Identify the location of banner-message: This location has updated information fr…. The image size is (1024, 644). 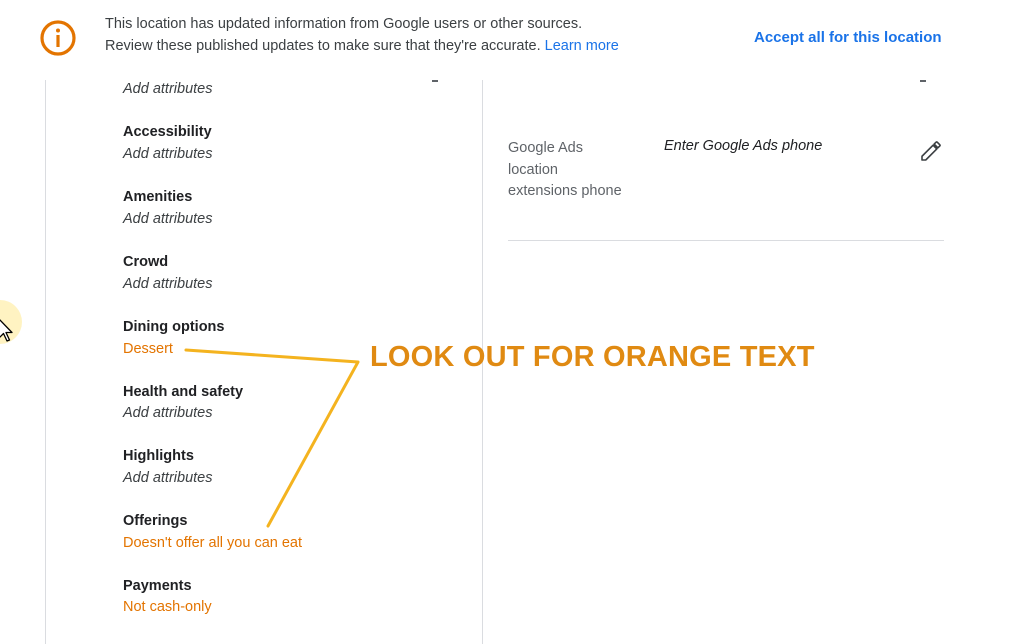
(344, 24).